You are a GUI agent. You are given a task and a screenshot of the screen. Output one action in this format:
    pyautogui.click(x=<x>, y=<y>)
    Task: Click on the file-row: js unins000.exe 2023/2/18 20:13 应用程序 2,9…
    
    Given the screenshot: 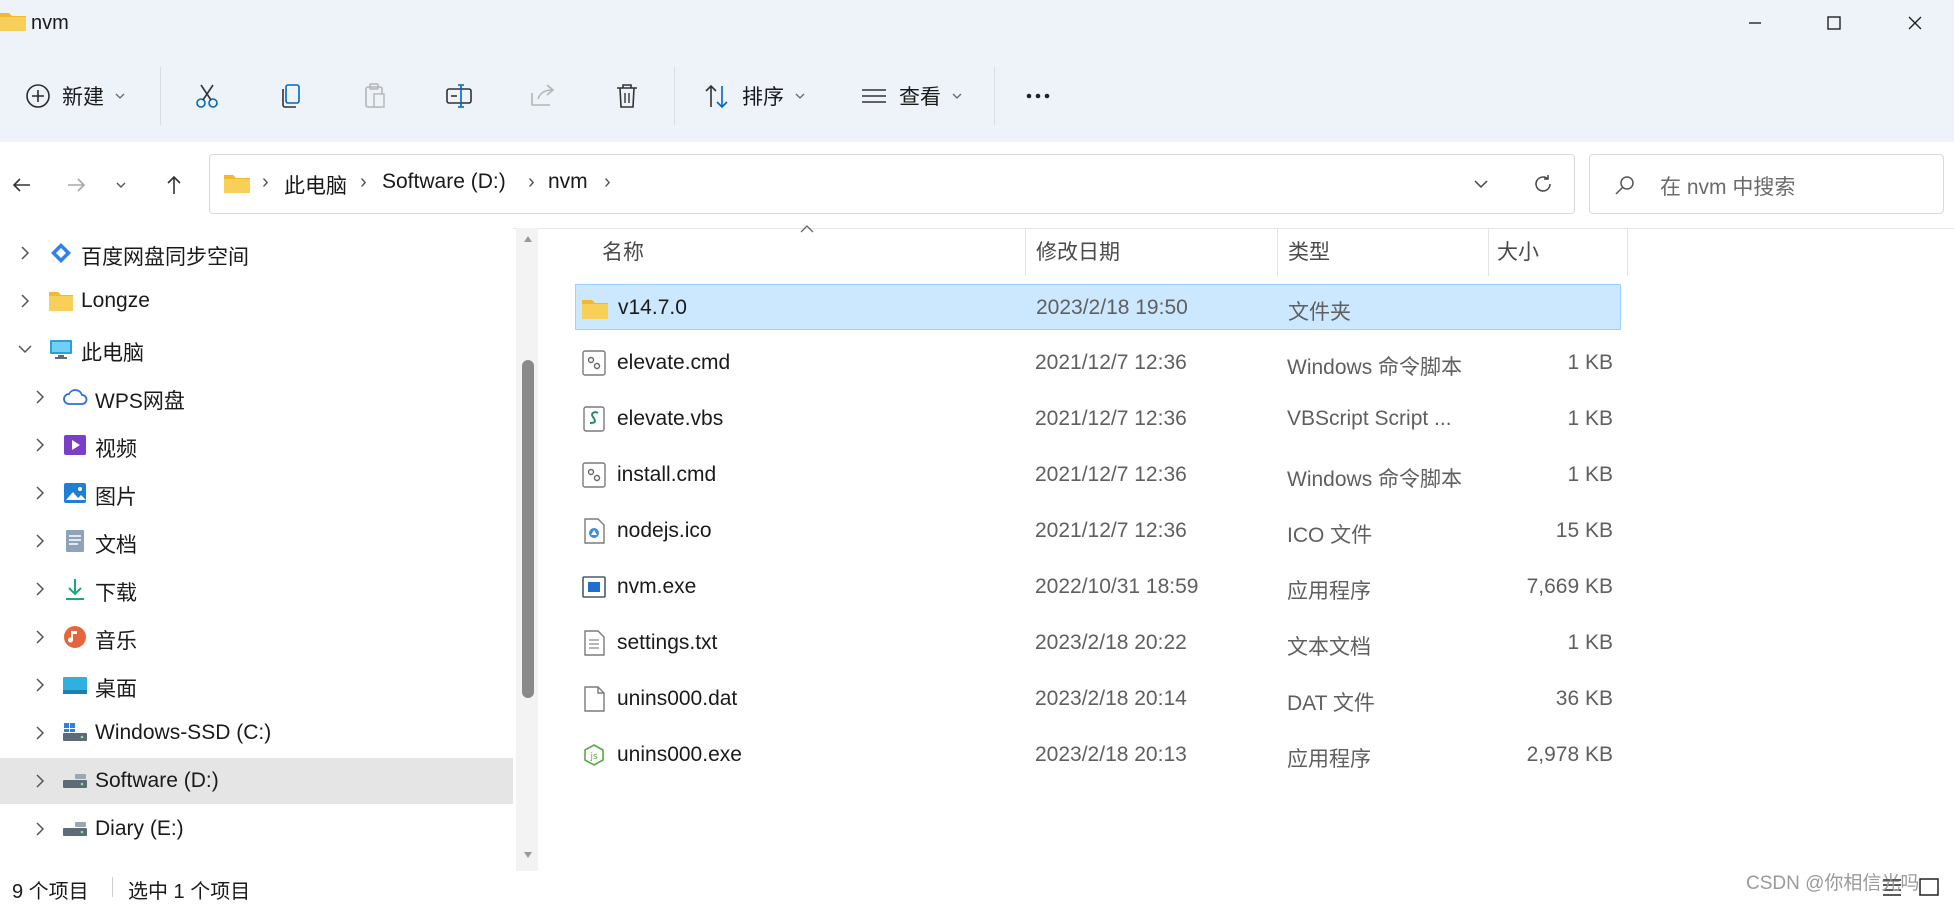 What is the action you would take?
    pyautogui.click(x=1098, y=755)
    